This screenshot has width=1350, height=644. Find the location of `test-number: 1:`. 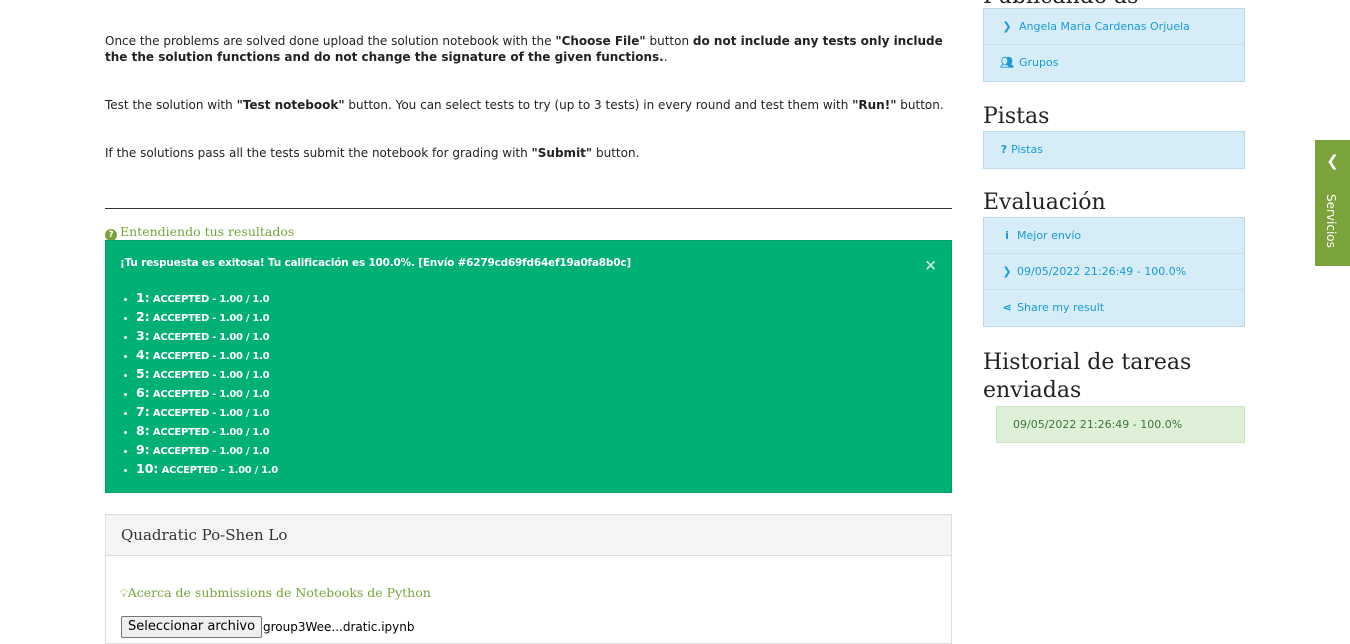

test-number: 1: is located at coordinates (143, 297).